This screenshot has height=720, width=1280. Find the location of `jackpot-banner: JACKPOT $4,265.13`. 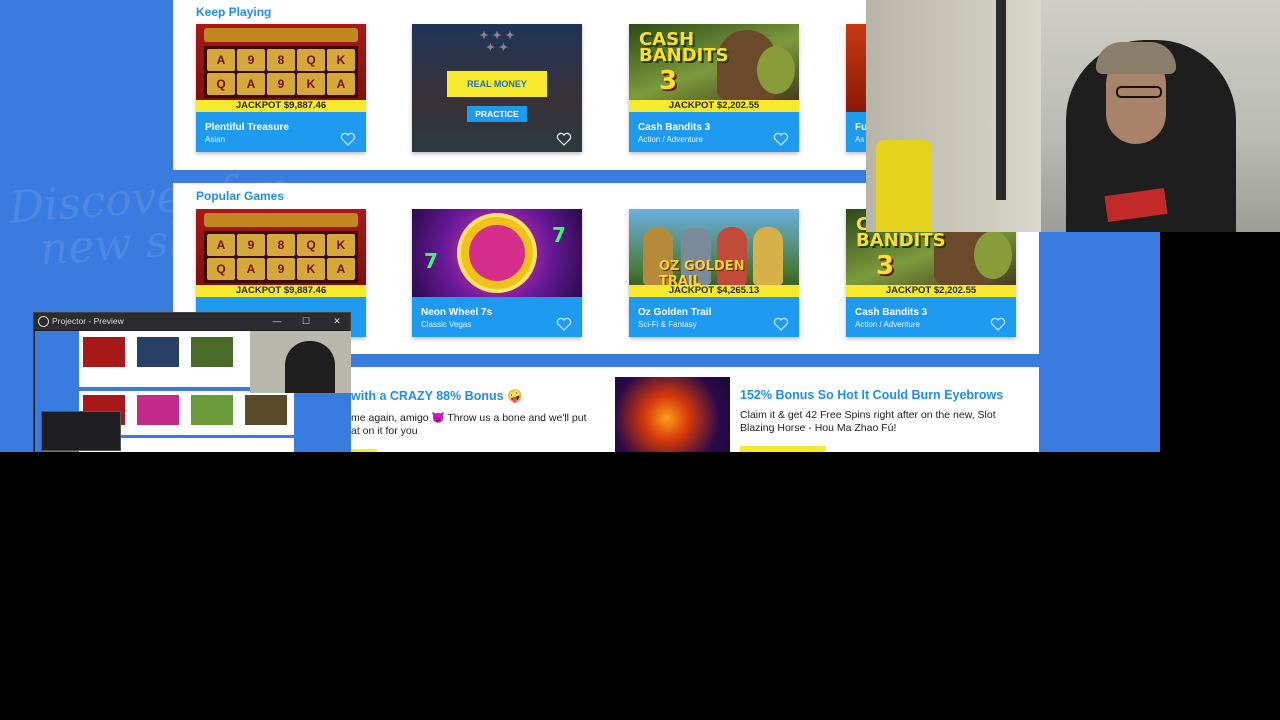

jackpot-banner: JACKPOT $4,265.13 is located at coordinates (714, 291).